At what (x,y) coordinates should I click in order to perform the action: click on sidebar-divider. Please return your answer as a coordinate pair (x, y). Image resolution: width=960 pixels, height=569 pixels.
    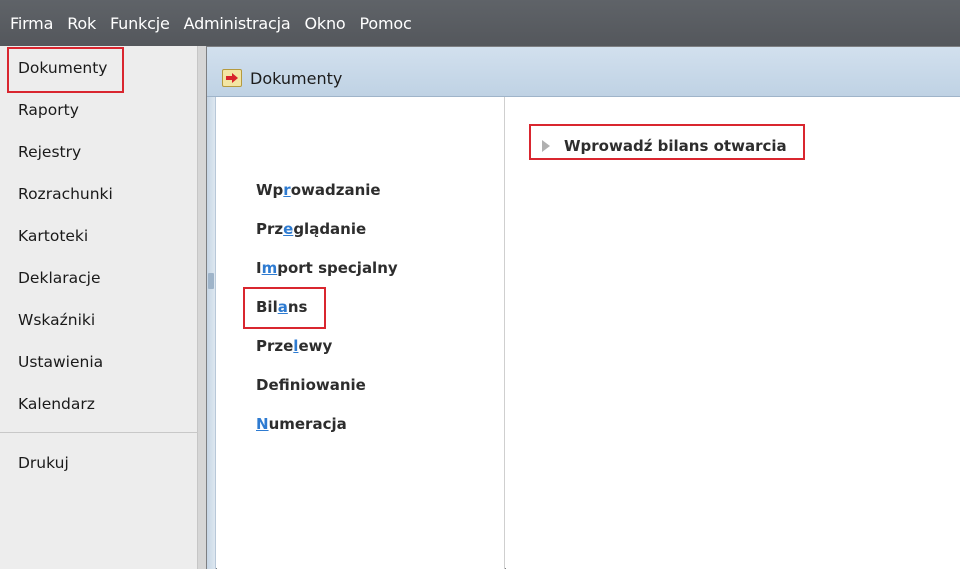
    Looking at the image, I should click on (99, 432).